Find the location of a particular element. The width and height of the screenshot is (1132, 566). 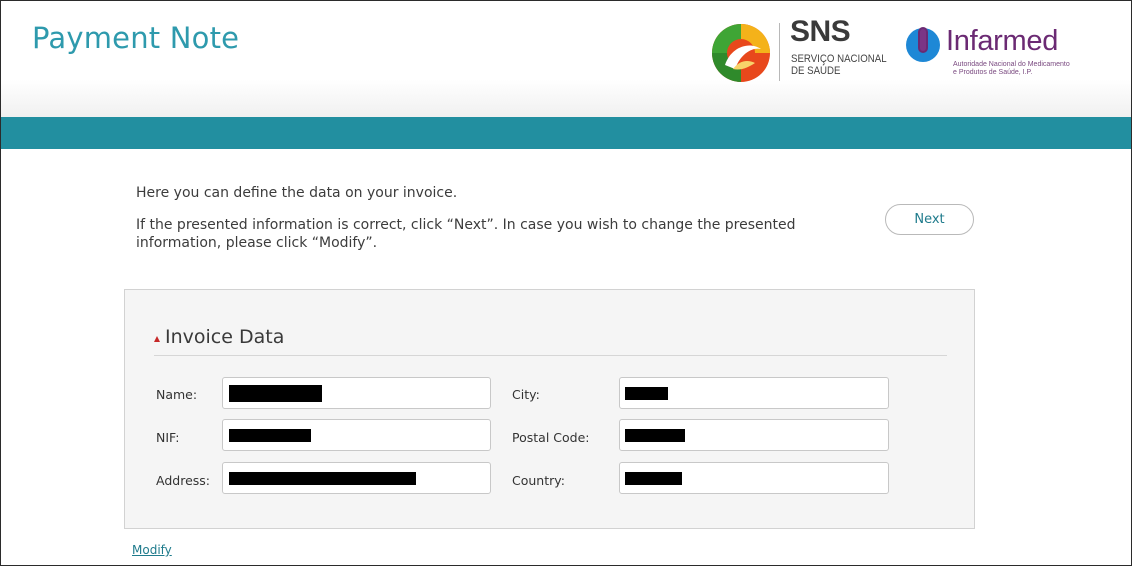

nif-label: NIF: is located at coordinates (168, 437).